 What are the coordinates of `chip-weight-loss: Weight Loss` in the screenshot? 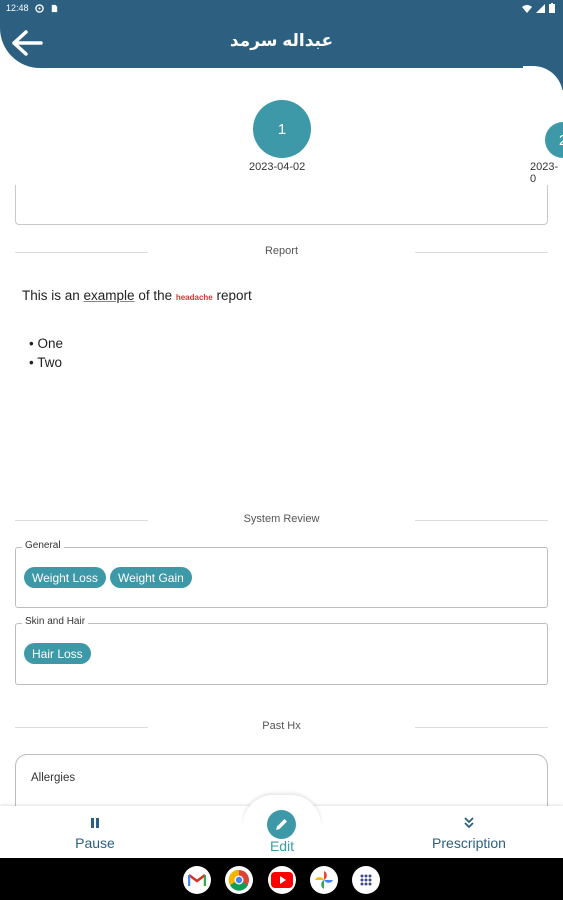 It's located at (65, 577).